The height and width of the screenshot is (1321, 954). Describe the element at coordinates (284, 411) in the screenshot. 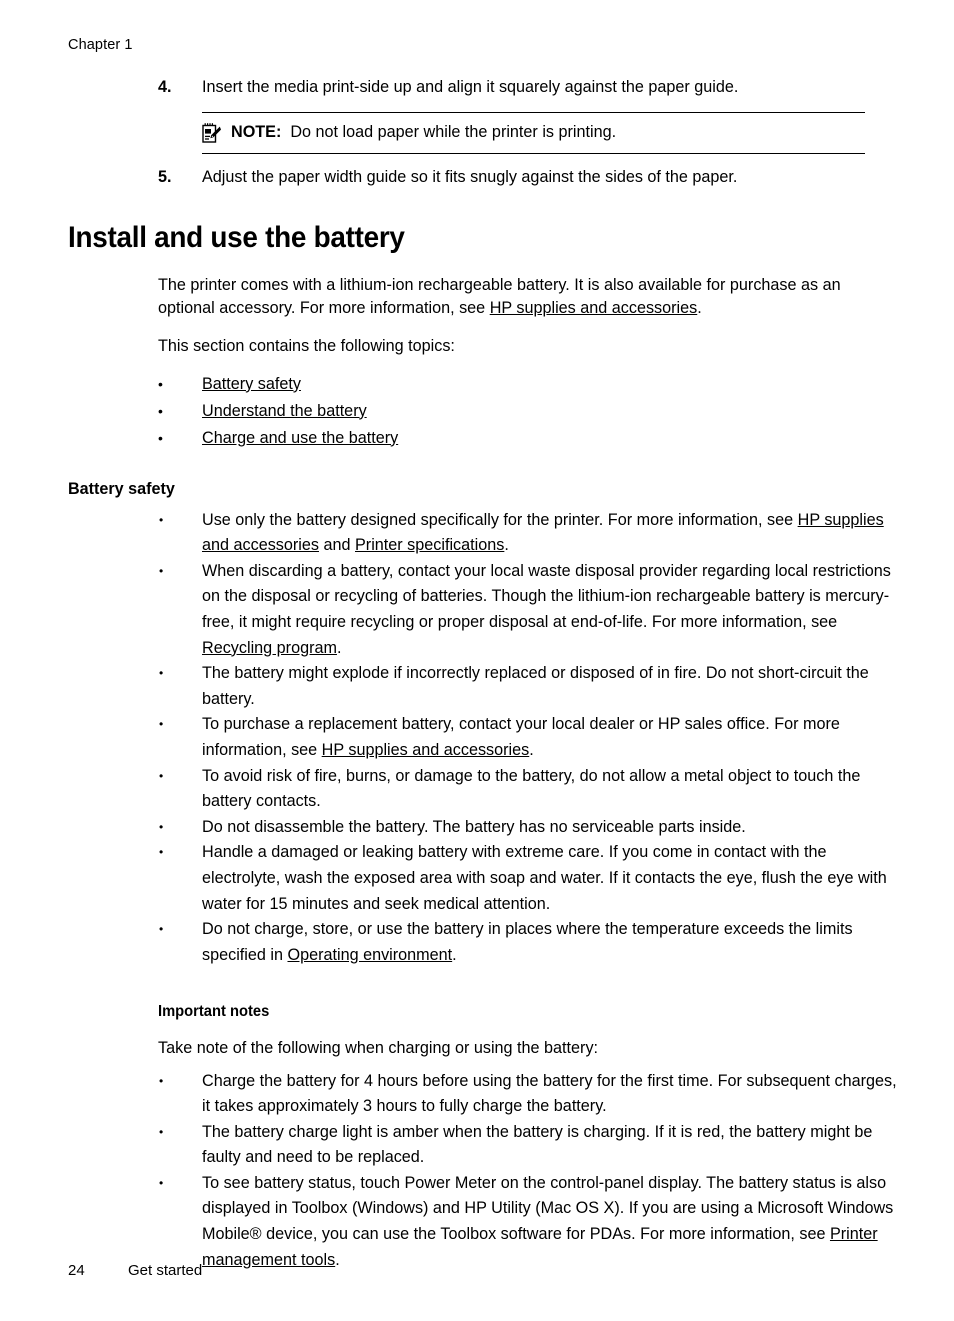

I see `link-understand-the-battery: Understand the battery` at that location.